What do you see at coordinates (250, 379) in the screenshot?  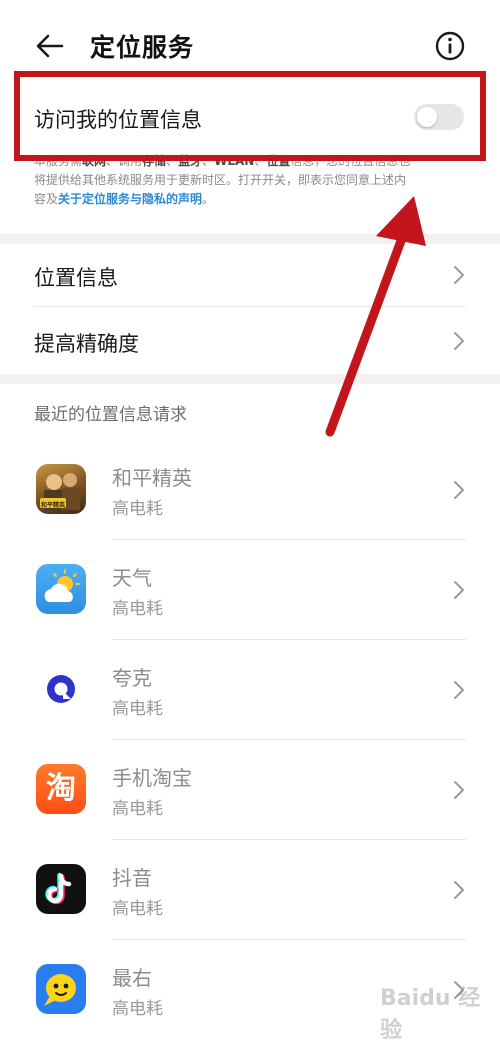 I see `section-divider` at bounding box center [250, 379].